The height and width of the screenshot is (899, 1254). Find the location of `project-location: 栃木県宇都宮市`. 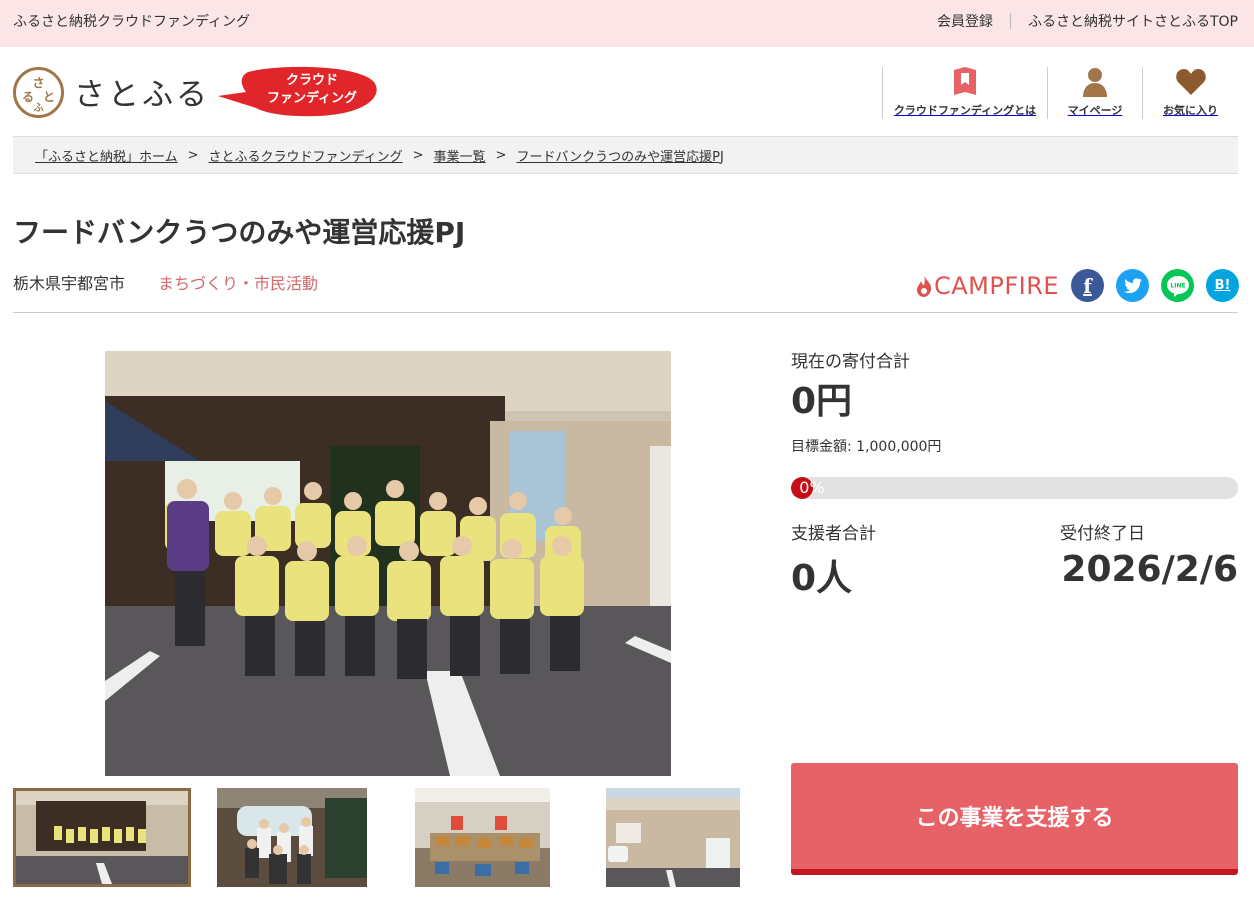

project-location: 栃木県宇都宮市 is located at coordinates (69, 283).